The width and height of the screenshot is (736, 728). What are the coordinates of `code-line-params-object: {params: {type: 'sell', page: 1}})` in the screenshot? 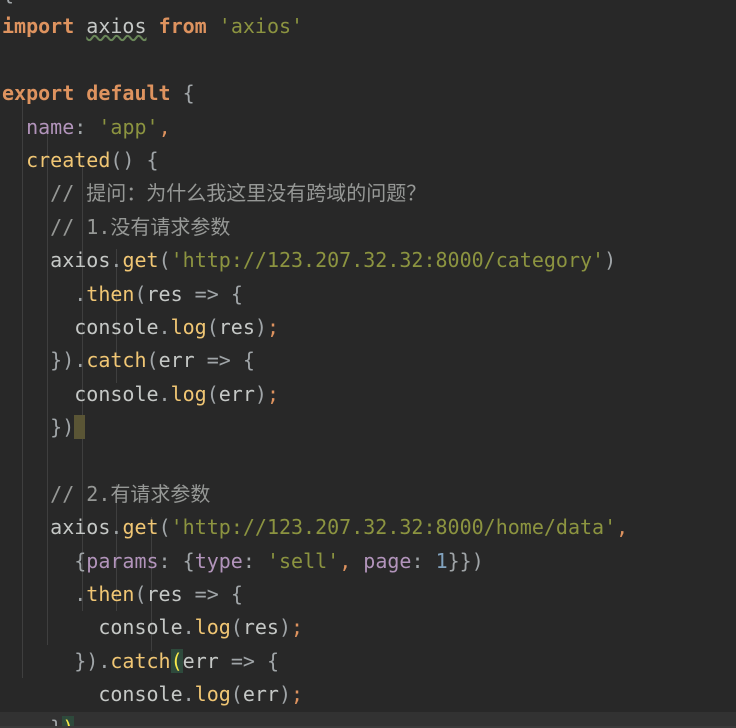 It's located at (368, 561).